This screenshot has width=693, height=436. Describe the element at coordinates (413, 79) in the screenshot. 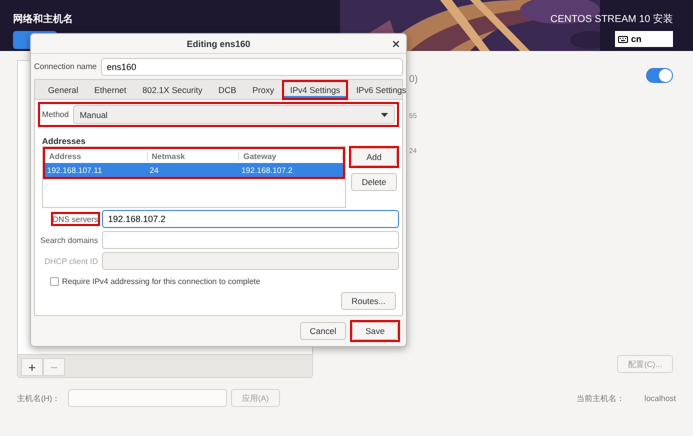

I see `device-info-text: 0)` at that location.